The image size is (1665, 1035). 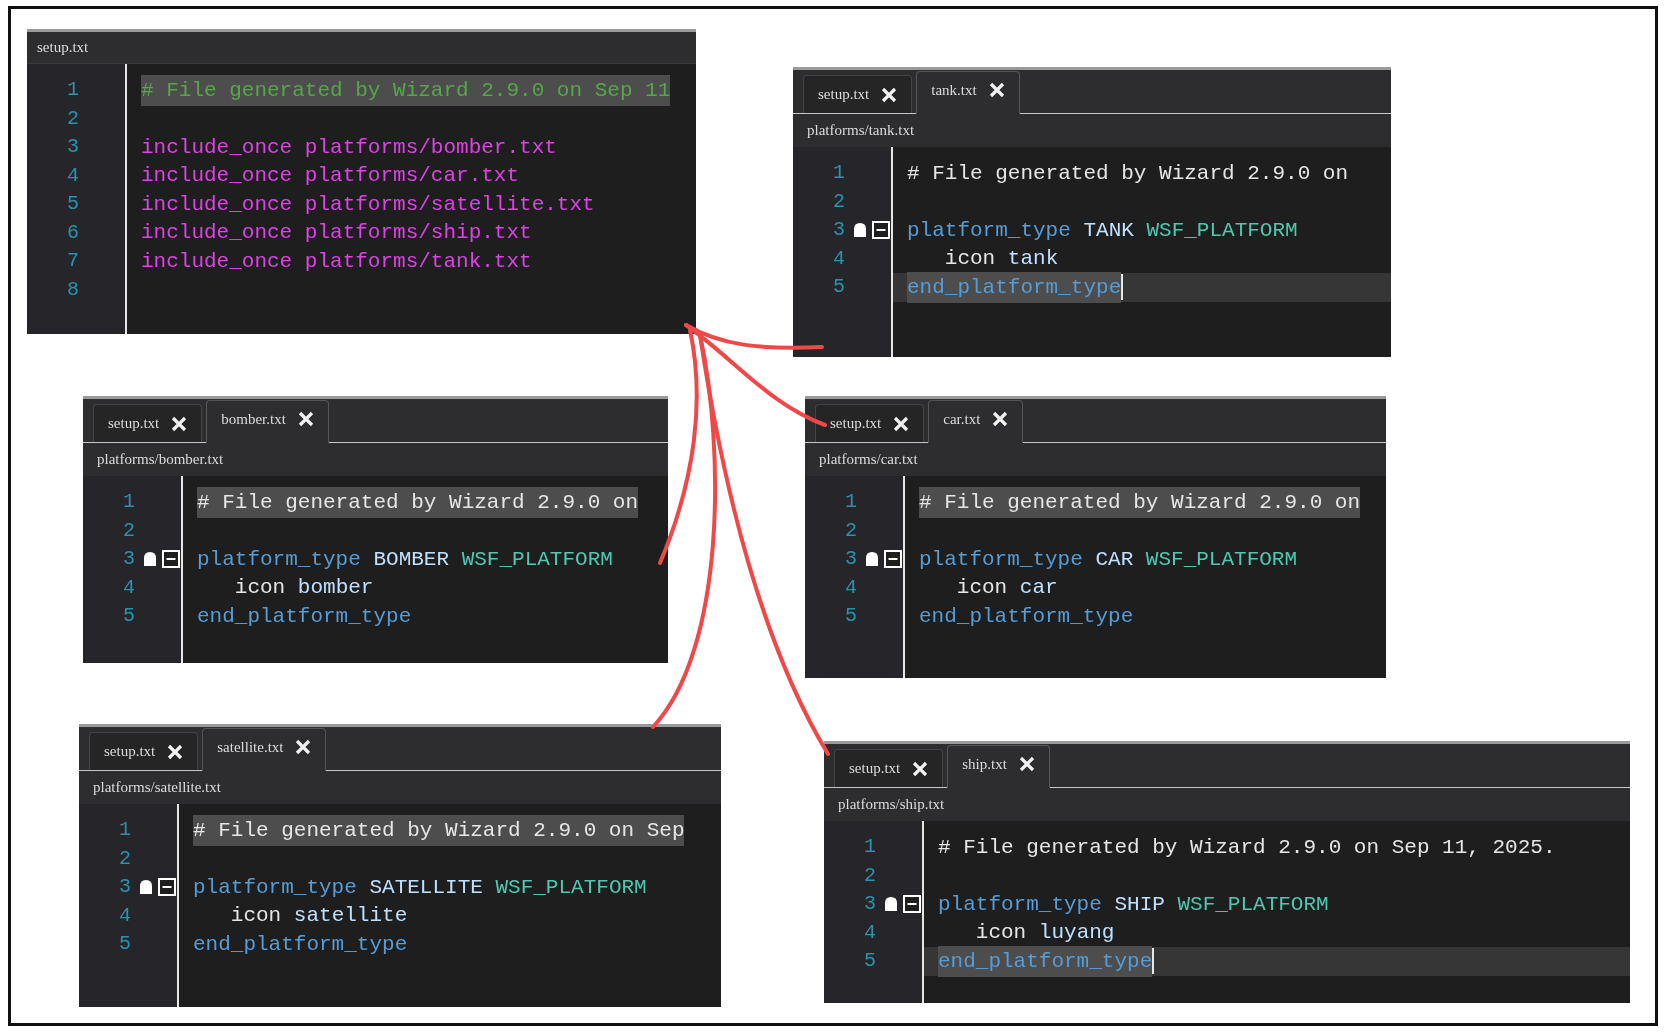 I want to click on code-line: icon satellite, so click(x=319, y=916).